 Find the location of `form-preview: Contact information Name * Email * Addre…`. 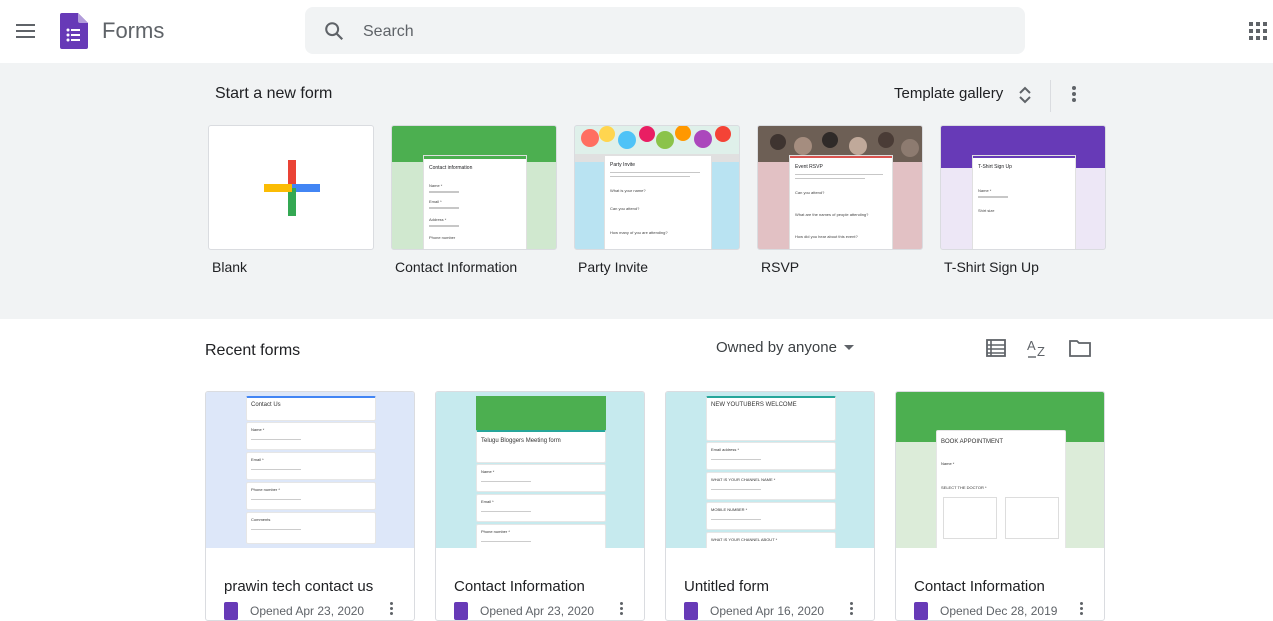

form-preview: Contact information Name * Email * Addre… is located at coordinates (475, 202).